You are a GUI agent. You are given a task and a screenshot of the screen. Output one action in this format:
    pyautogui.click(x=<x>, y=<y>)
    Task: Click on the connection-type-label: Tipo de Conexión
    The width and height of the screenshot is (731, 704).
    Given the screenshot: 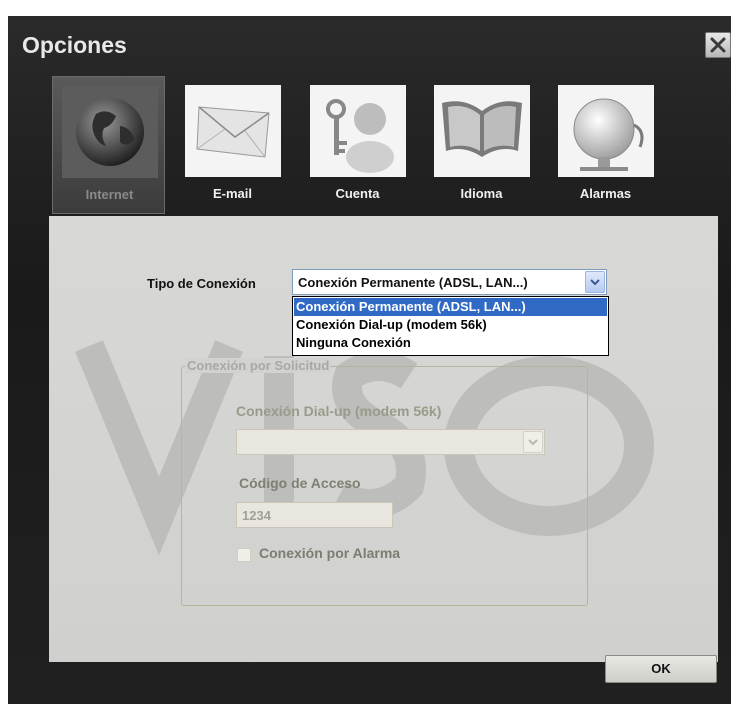 What is the action you would take?
    pyautogui.click(x=201, y=283)
    